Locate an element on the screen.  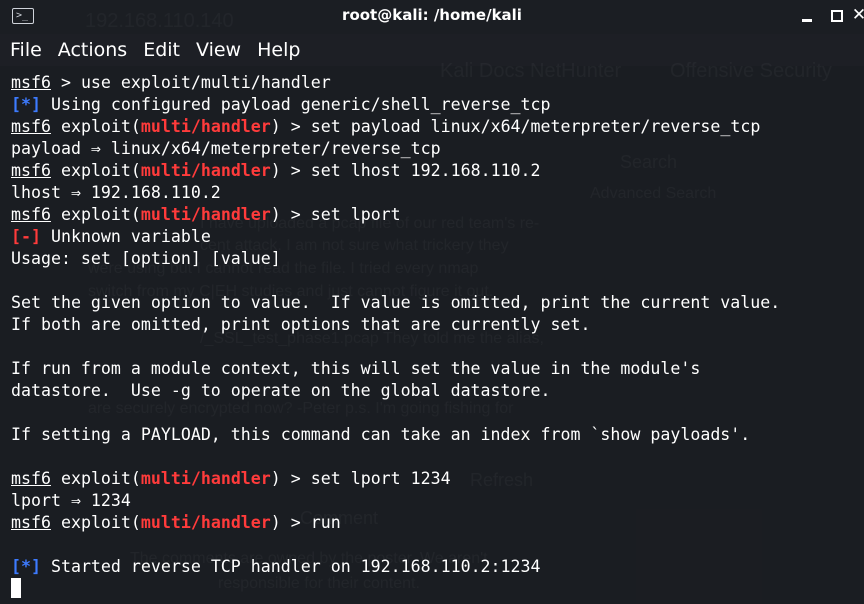
close-button: ✕ is located at coordinates (856, 15).